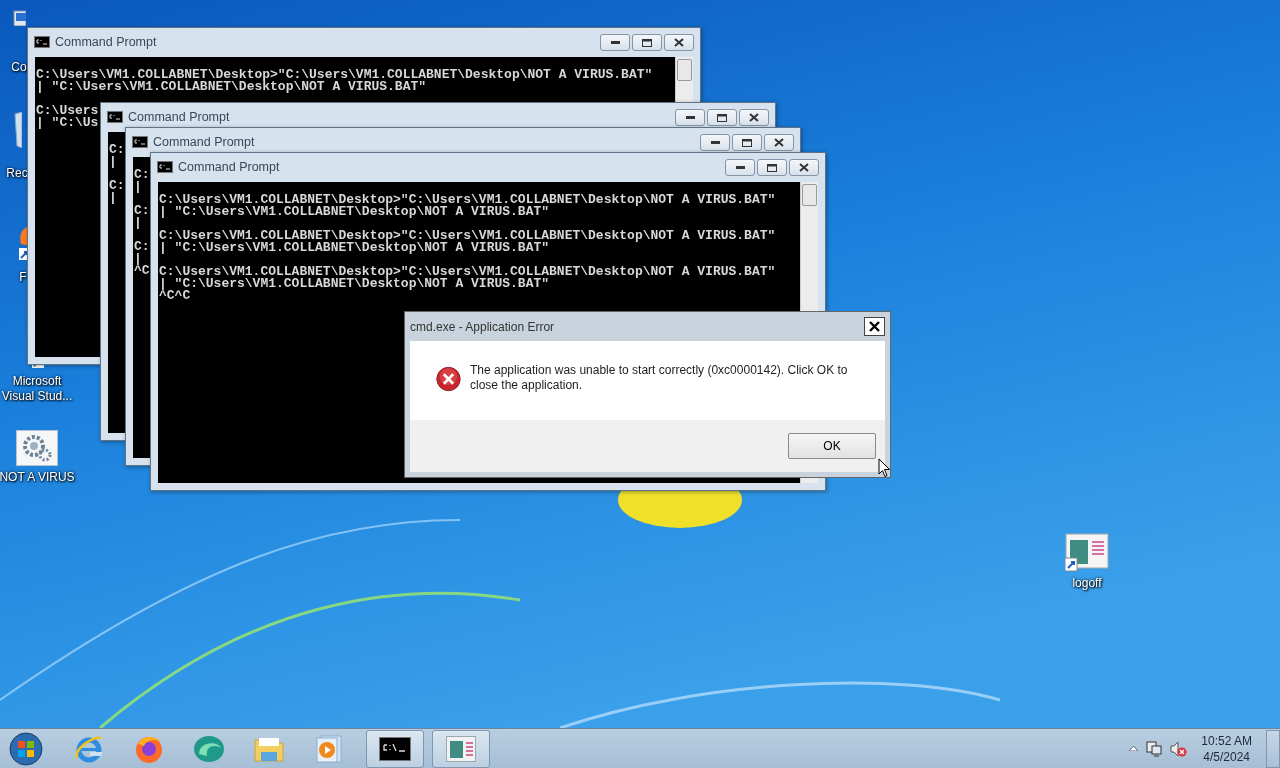  What do you see at coordinates (142, 271) in the screenshot?
I see `console-line: ^C` at bounding box center [142, 271].